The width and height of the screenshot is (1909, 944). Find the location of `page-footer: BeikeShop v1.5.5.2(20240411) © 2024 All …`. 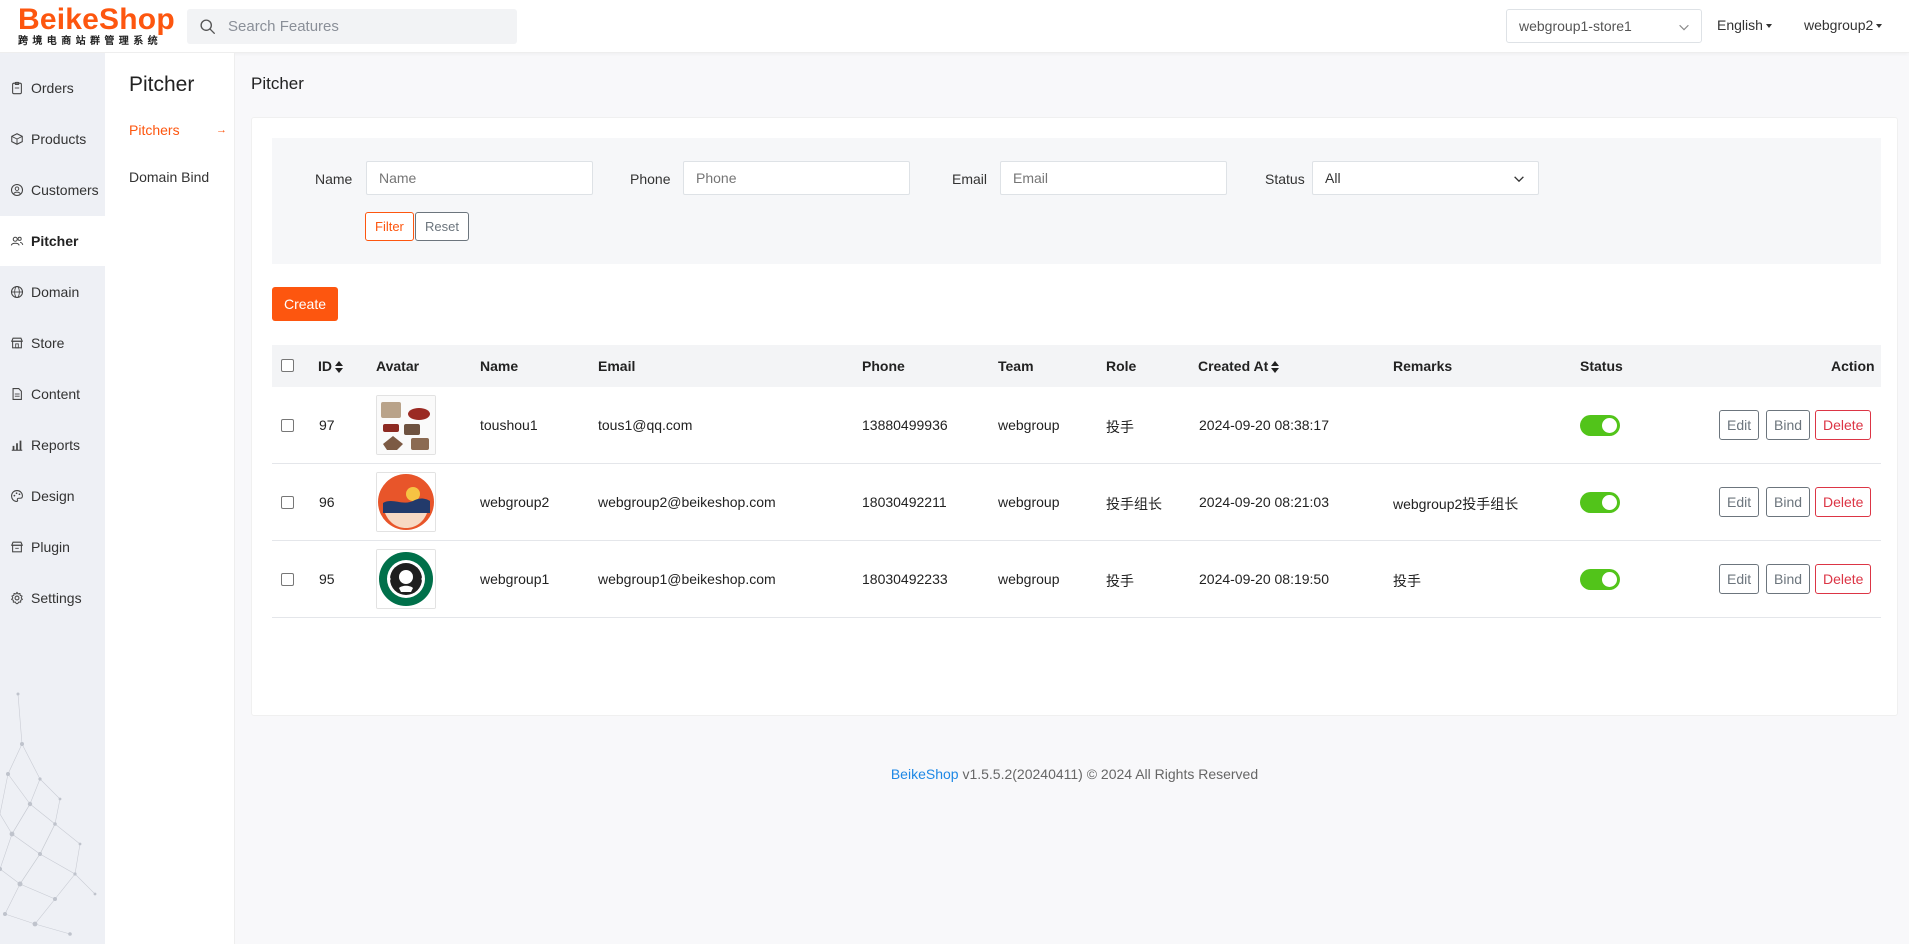

page-footer: BeikeShop v1.5.5.2(20240411) © 2024 All … is located at coordinates (954, 774).